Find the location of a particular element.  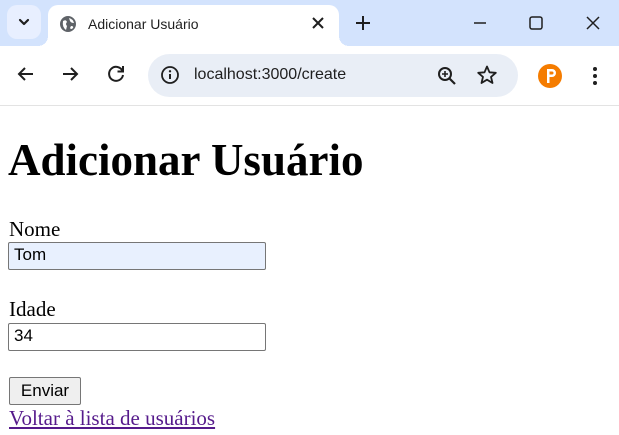

browser-toolbar: localhost:3000/create is located at coordinates (309, 76).